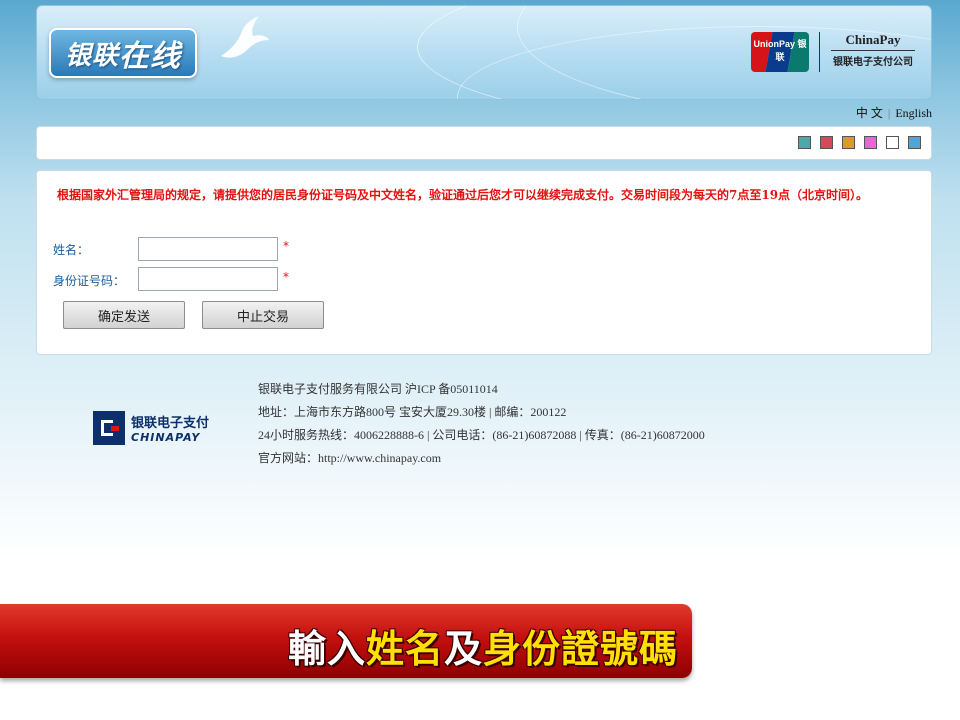 The height and width of the screenshot is (720, 960). What do you see at coordinates (124, 315) in the screenshot?
I see `submit-button: 确定发送` at bounding box center [124, 315].